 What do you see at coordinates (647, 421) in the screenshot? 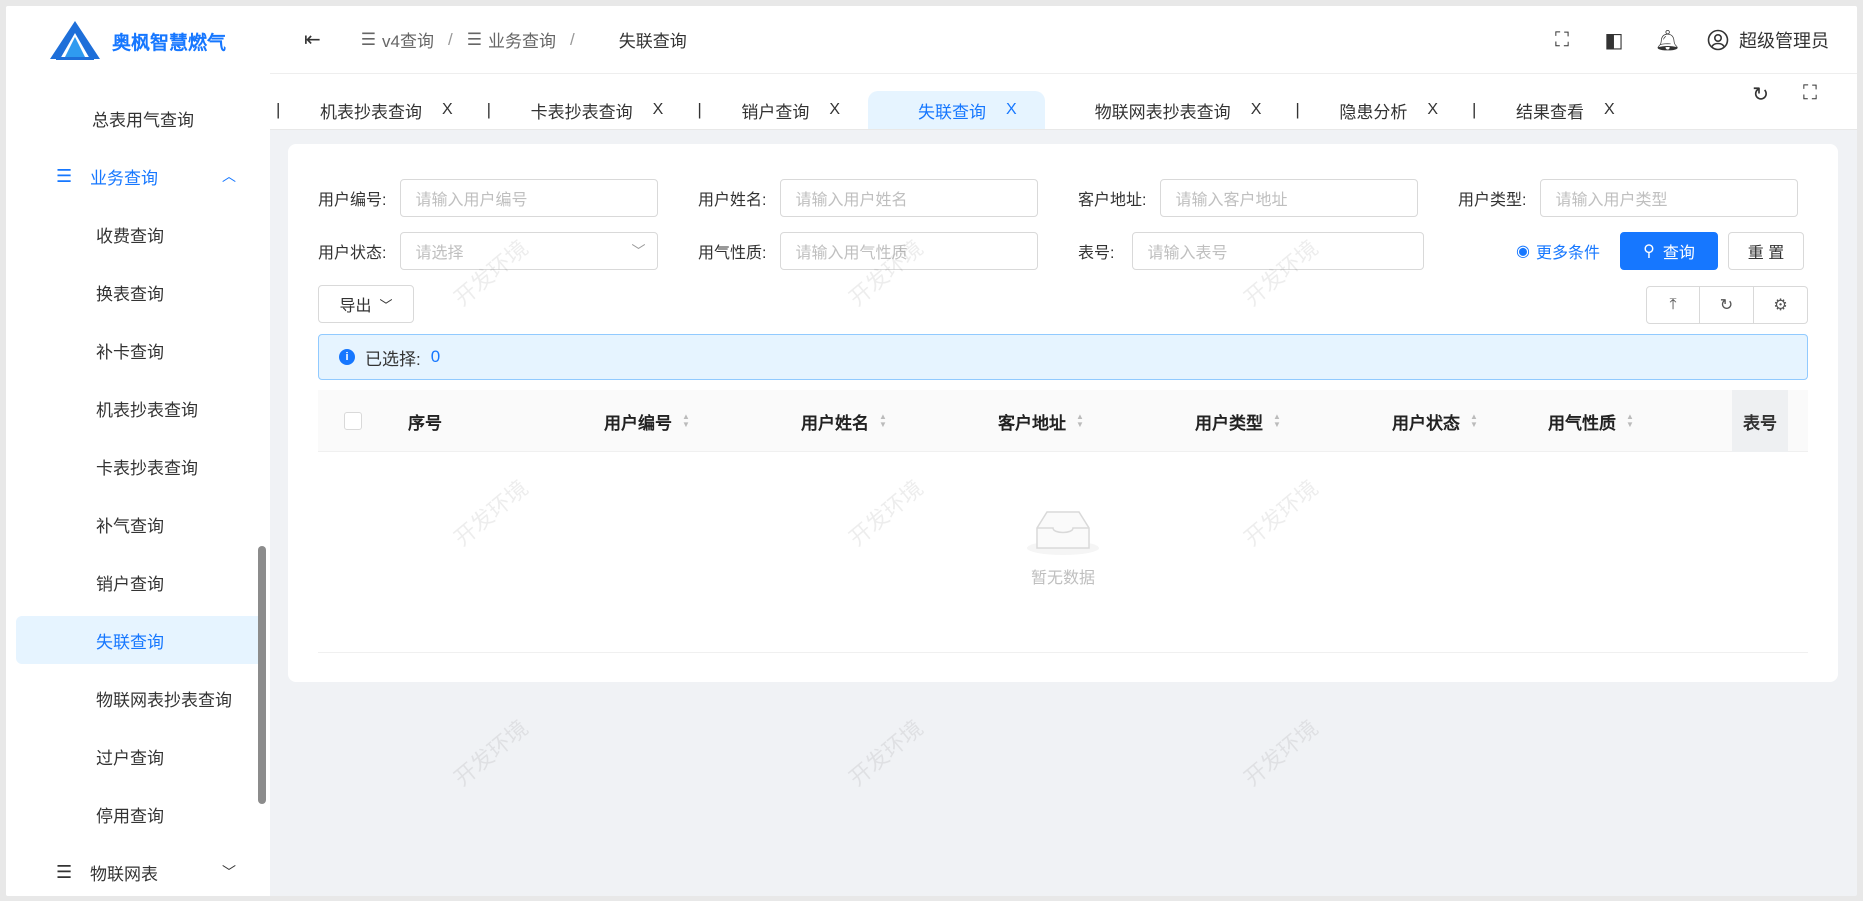
I see `column-header-user-no: 用户编号 ▲ ▼` at bounding box center [647, 421].